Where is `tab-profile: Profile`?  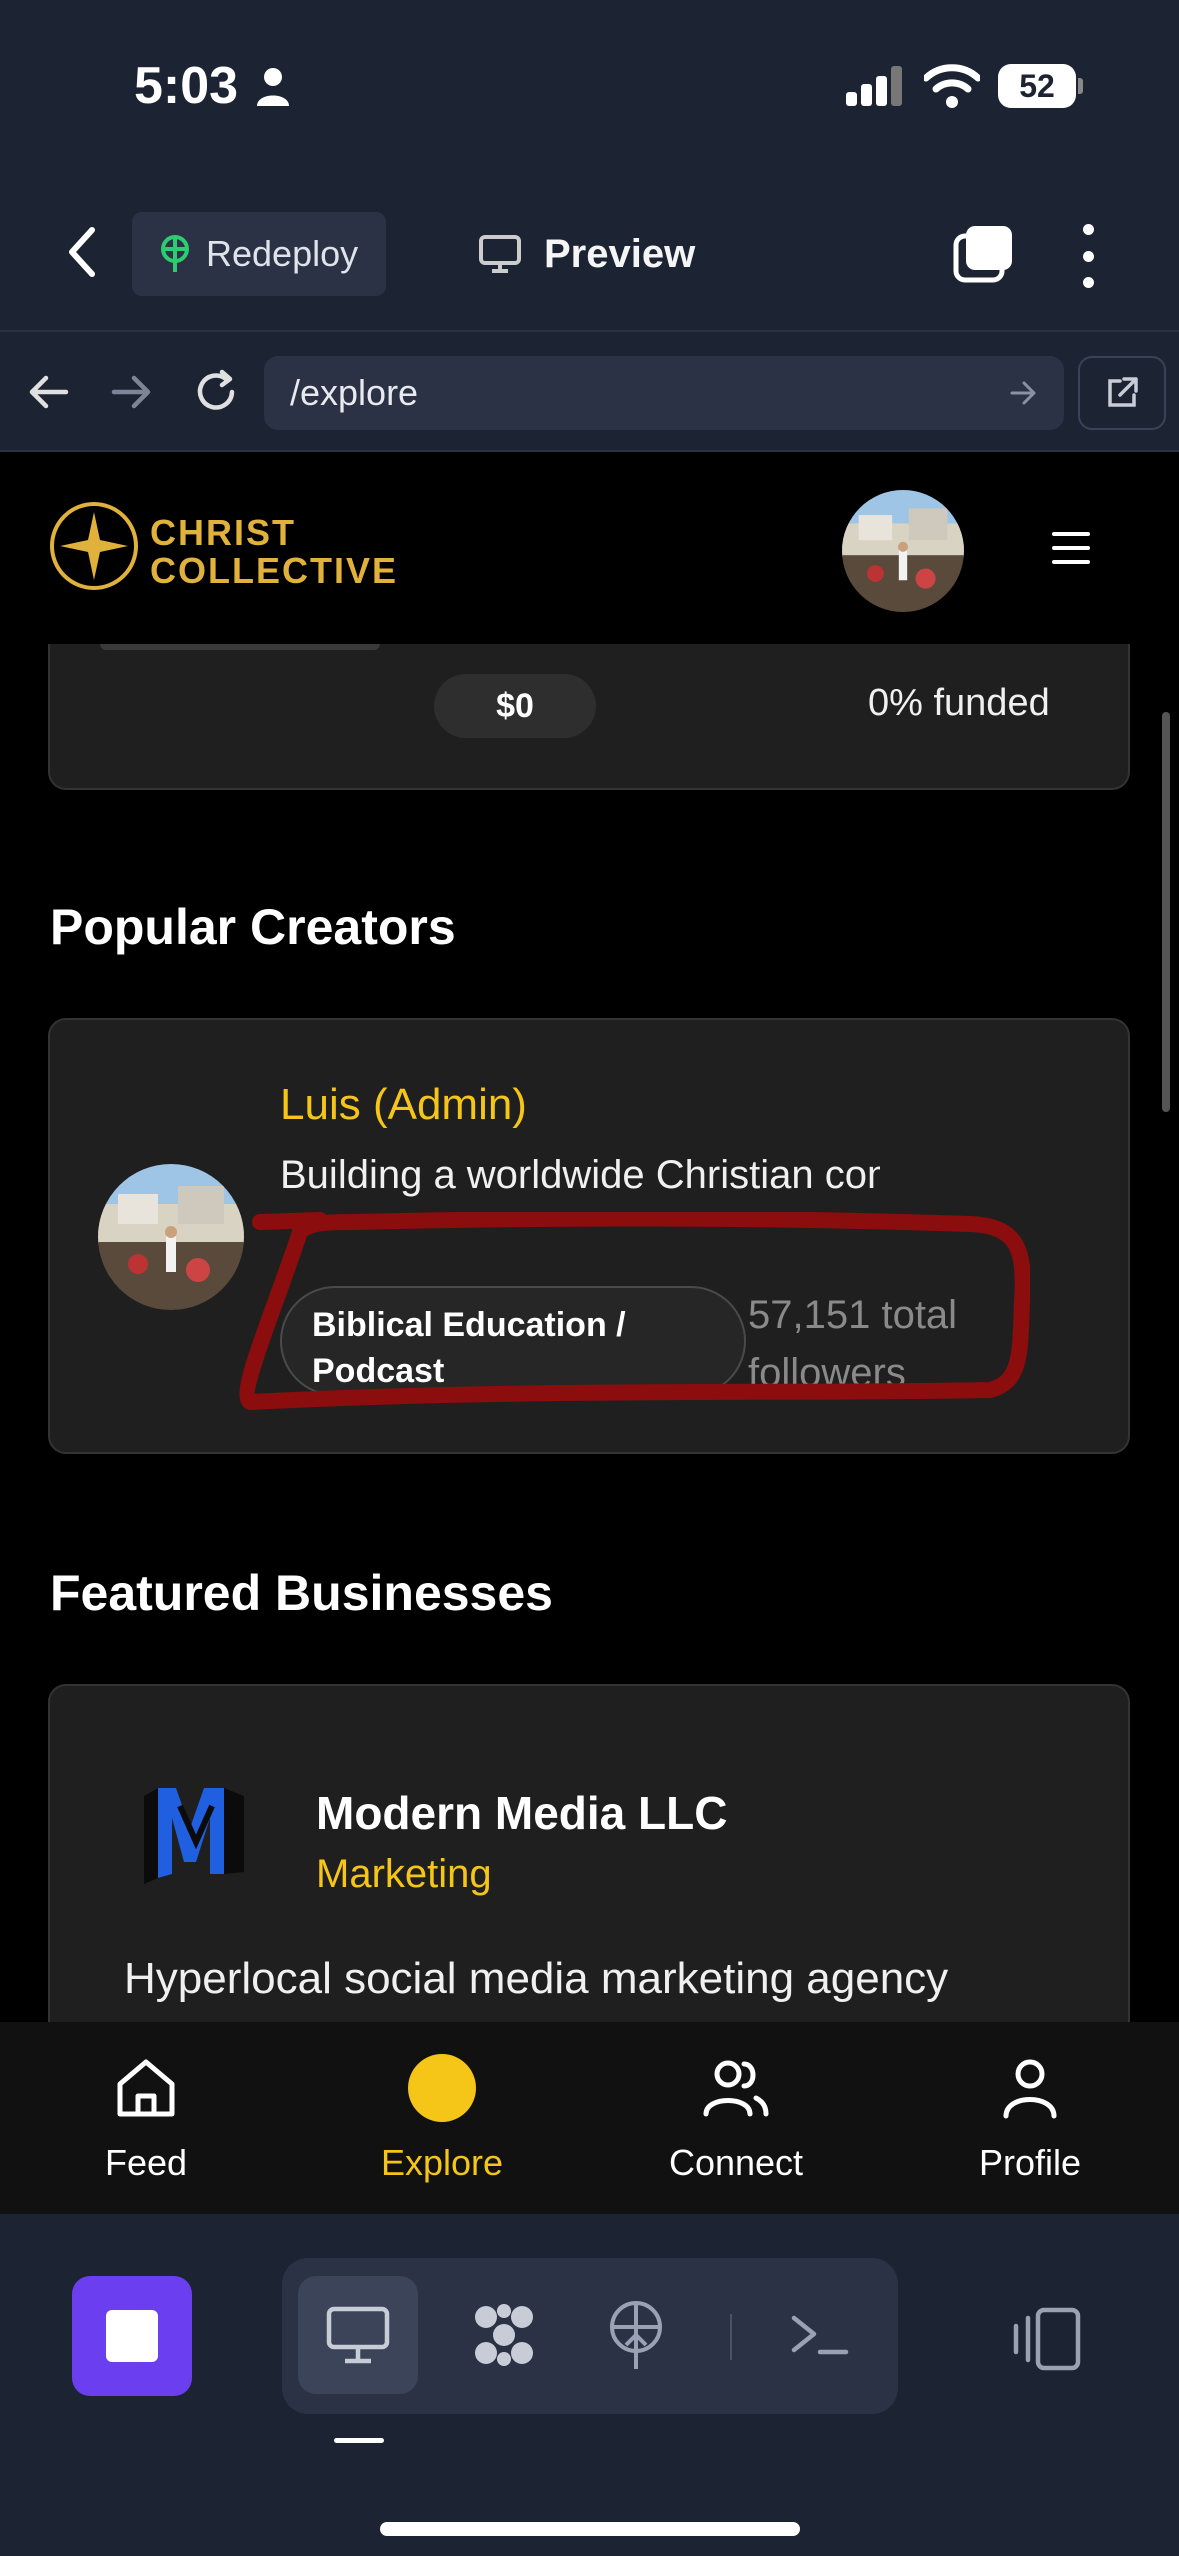 tab-profile: Profile is located at coordinates (1030, 2118).